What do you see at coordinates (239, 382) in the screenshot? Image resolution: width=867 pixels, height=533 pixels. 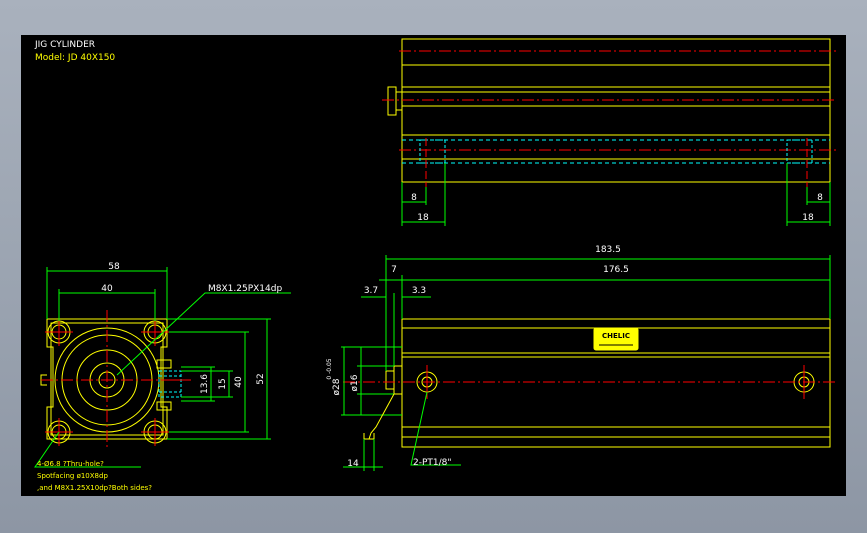 I see `dim-end-40-height: 40` at bounding box center [239, 382].